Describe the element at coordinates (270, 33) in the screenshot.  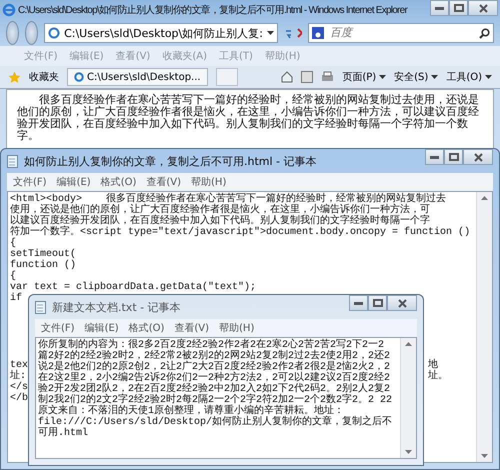
I see `dropdown-icon` at that location.